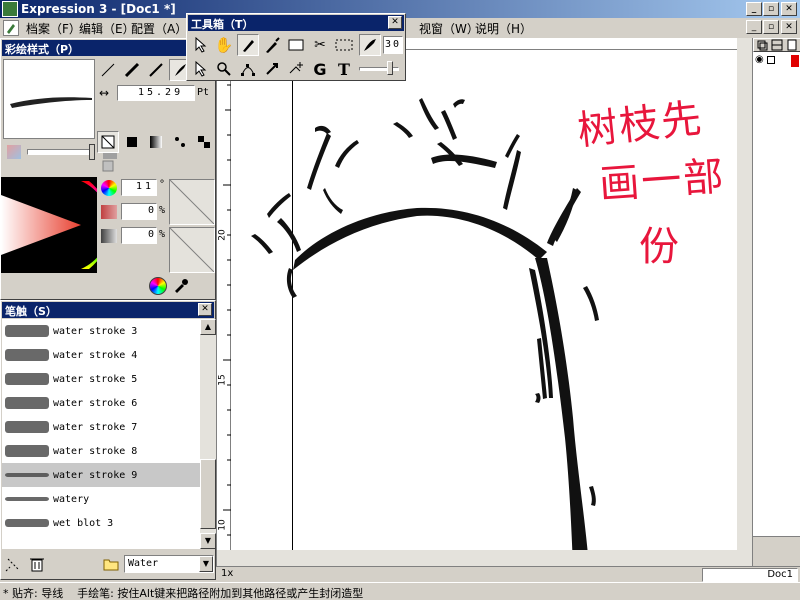 The image size is (800, 600). I want to click on layer-row: ◉, so click(776, 61).